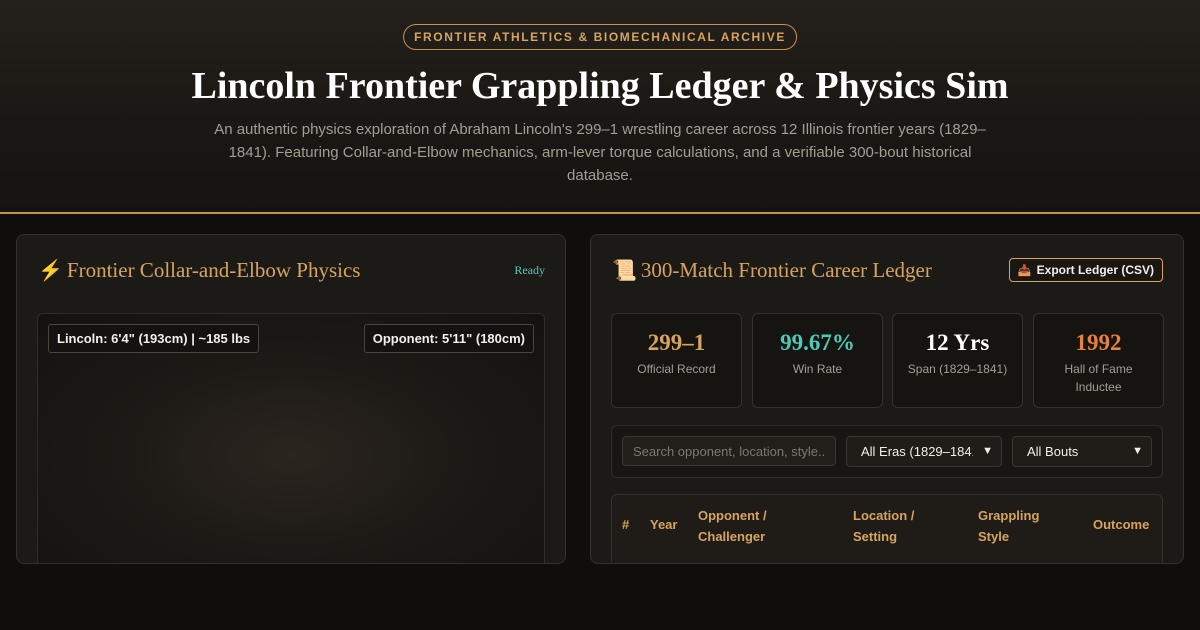 This screenshot has width=1200, height=630. I want to click on stat-label: Span (1829–1841), so click(957, 369).